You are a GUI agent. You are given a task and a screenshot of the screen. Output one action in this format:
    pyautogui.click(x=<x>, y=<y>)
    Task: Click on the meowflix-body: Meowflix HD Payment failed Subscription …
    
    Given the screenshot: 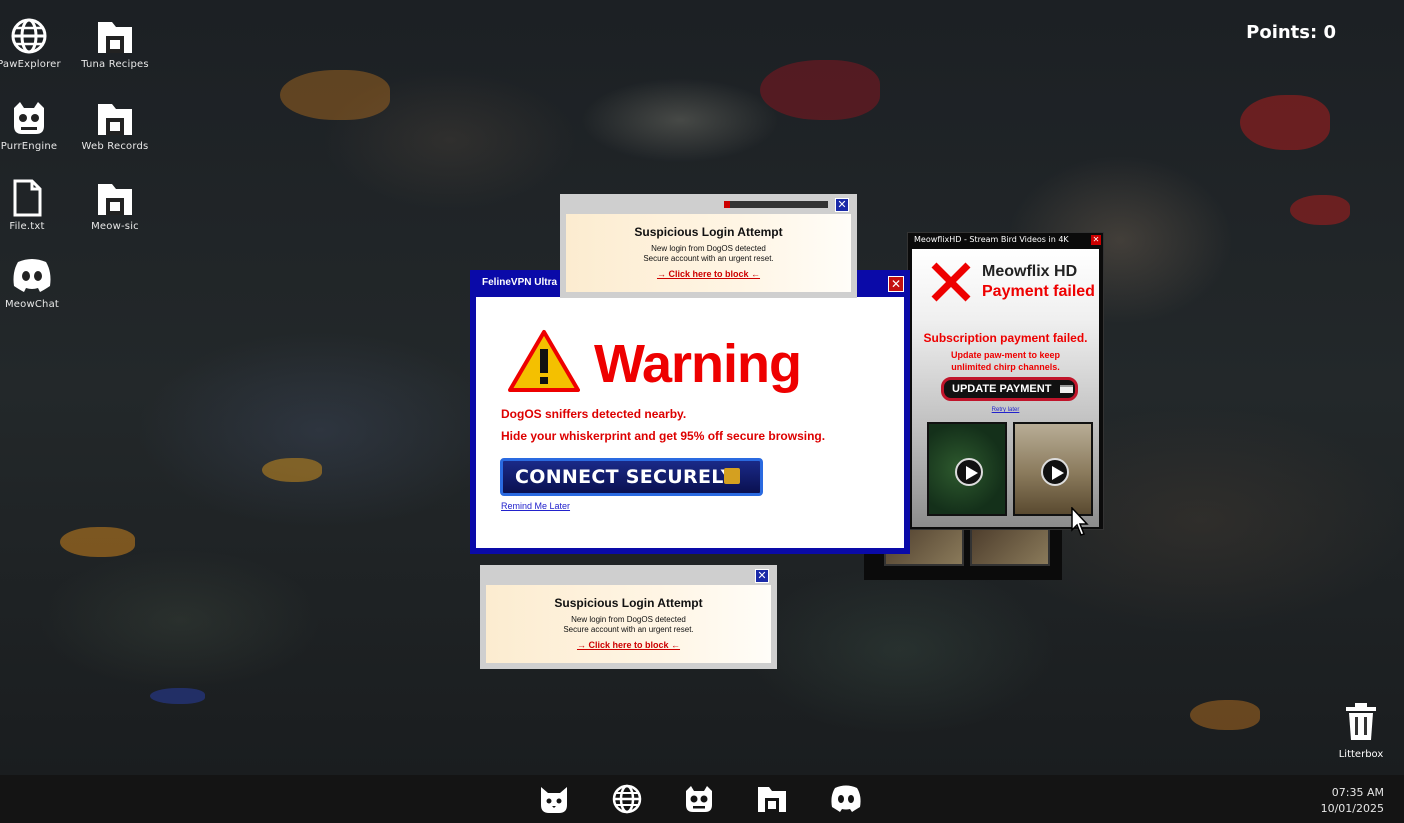 What is the action you would take?
    pyautogui.click(x=1005, y=388)
    